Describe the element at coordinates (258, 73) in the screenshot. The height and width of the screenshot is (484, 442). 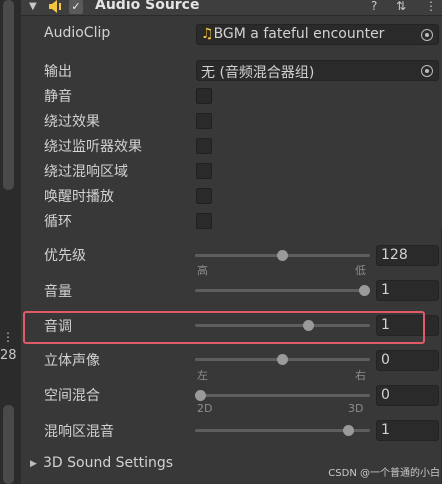
I see `output-value: 无 (音频混合器组)` at that location.